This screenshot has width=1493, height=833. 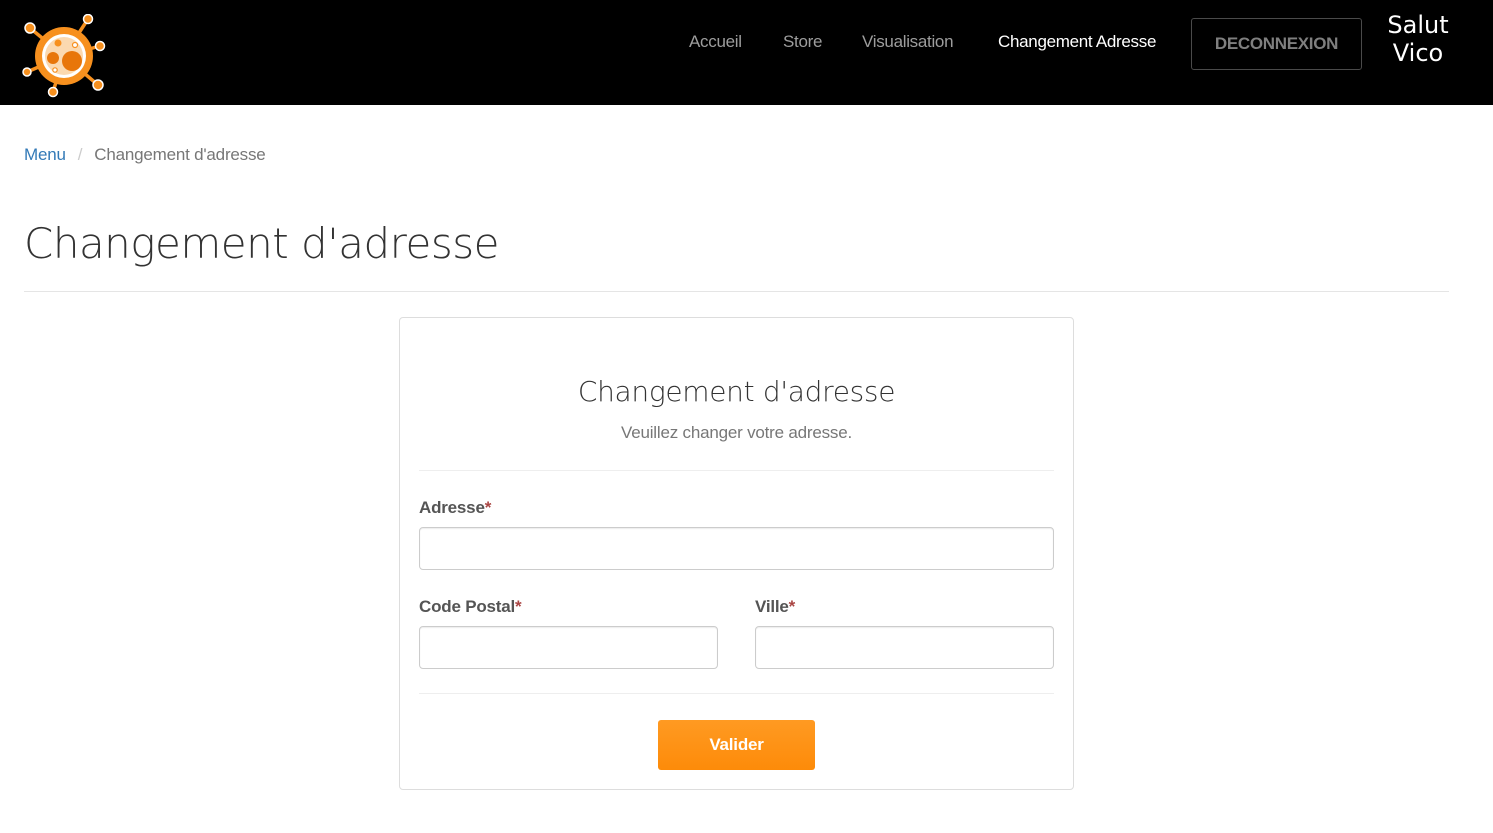 I want to click on greeting-salut: Salut, so click(x=1418, y=25).